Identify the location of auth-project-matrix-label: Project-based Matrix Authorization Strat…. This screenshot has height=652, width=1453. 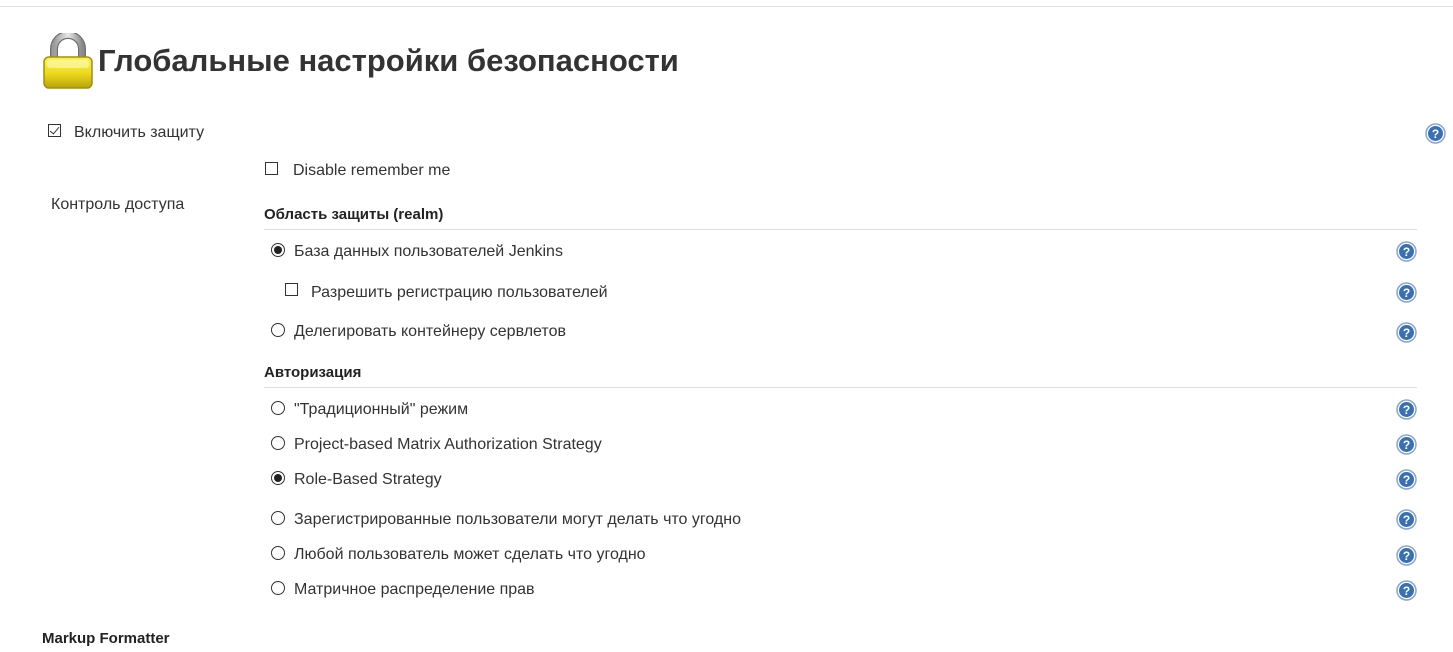
(448, 444).